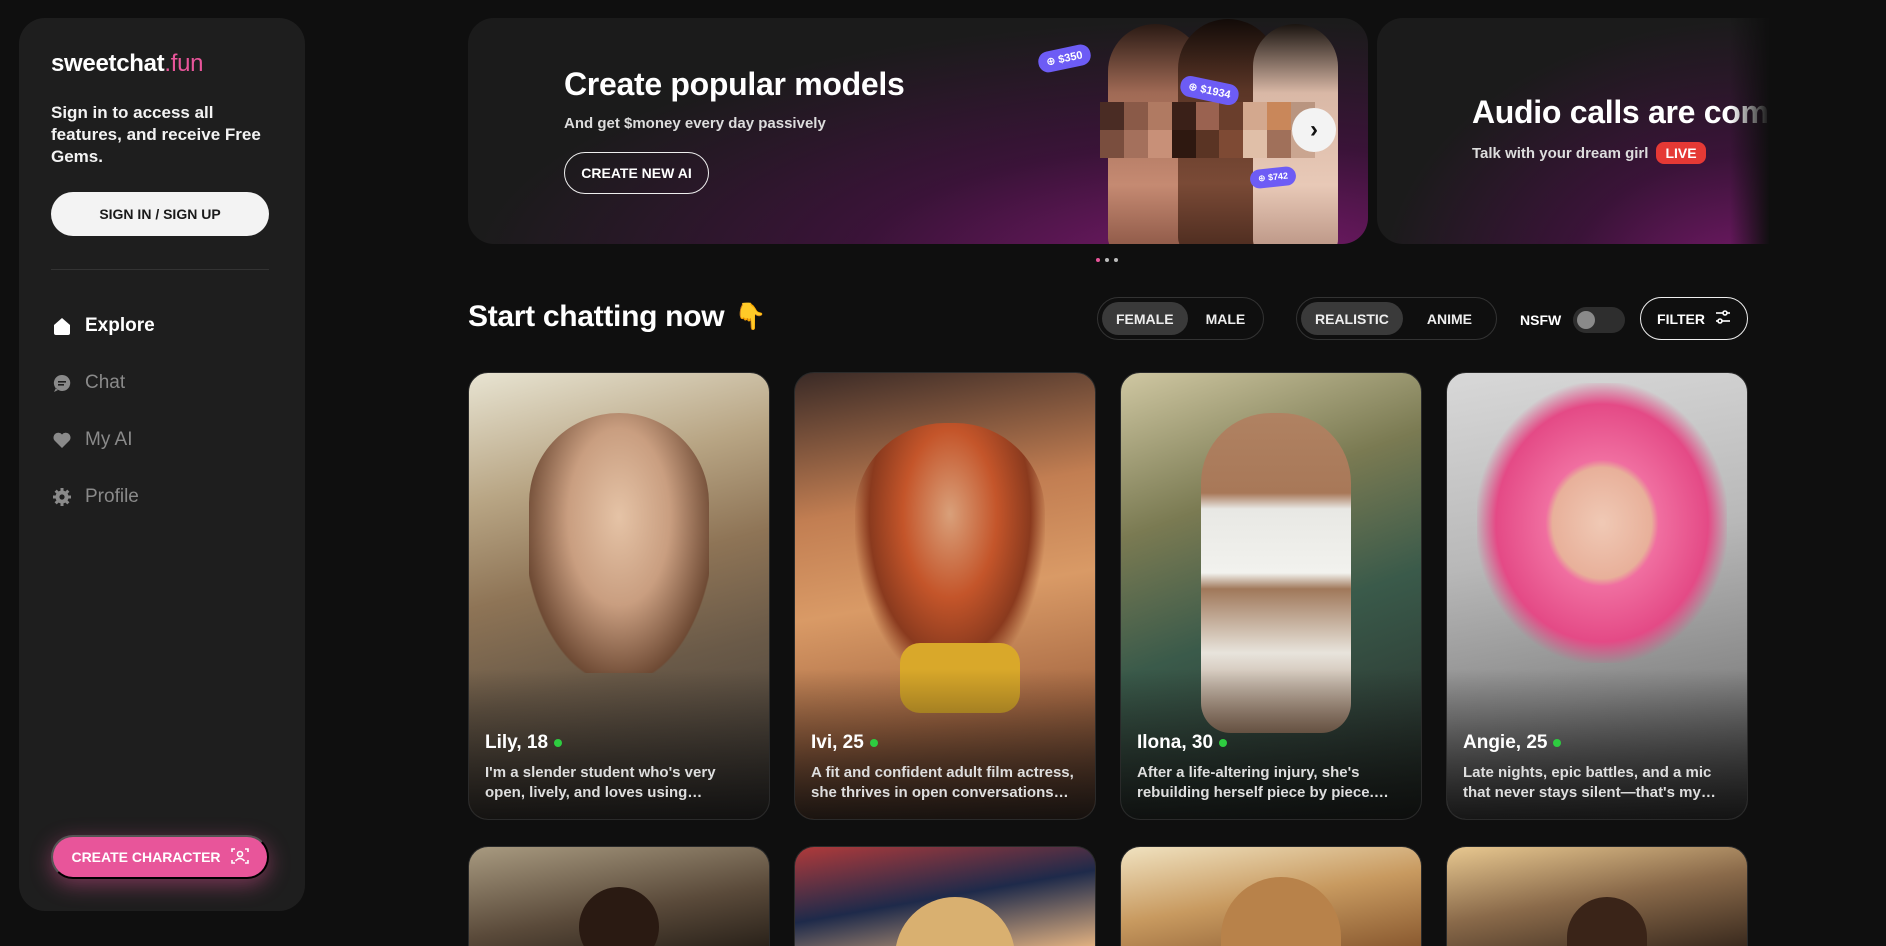 Image resolution: width=1886 pixels, height=946 pixels. I want to click on sidebar-item-label: Profile, so click(112, 496).